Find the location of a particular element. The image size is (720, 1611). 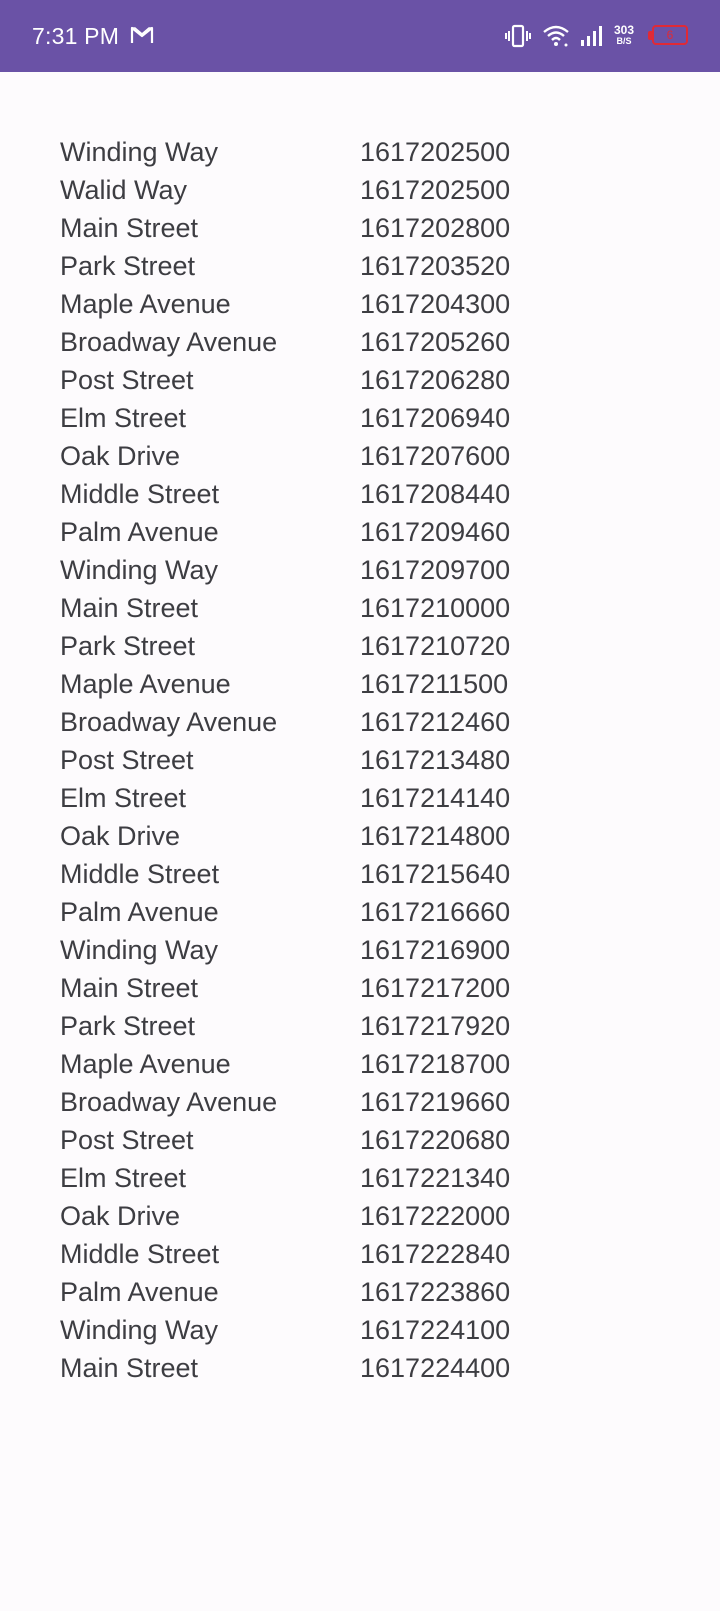

list-item: Broadway Avenue 1617219660 is located at coordinates (360, 1102).